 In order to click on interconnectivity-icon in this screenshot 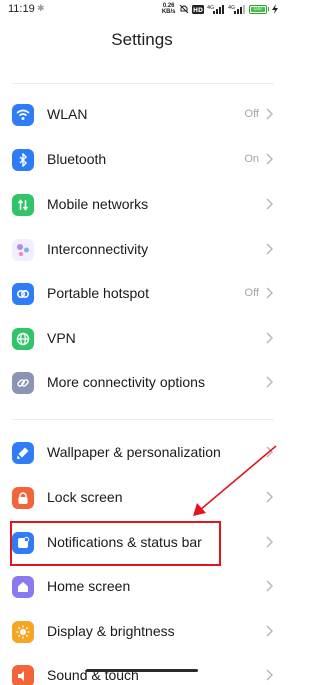, I will do `click(23, 250)`.